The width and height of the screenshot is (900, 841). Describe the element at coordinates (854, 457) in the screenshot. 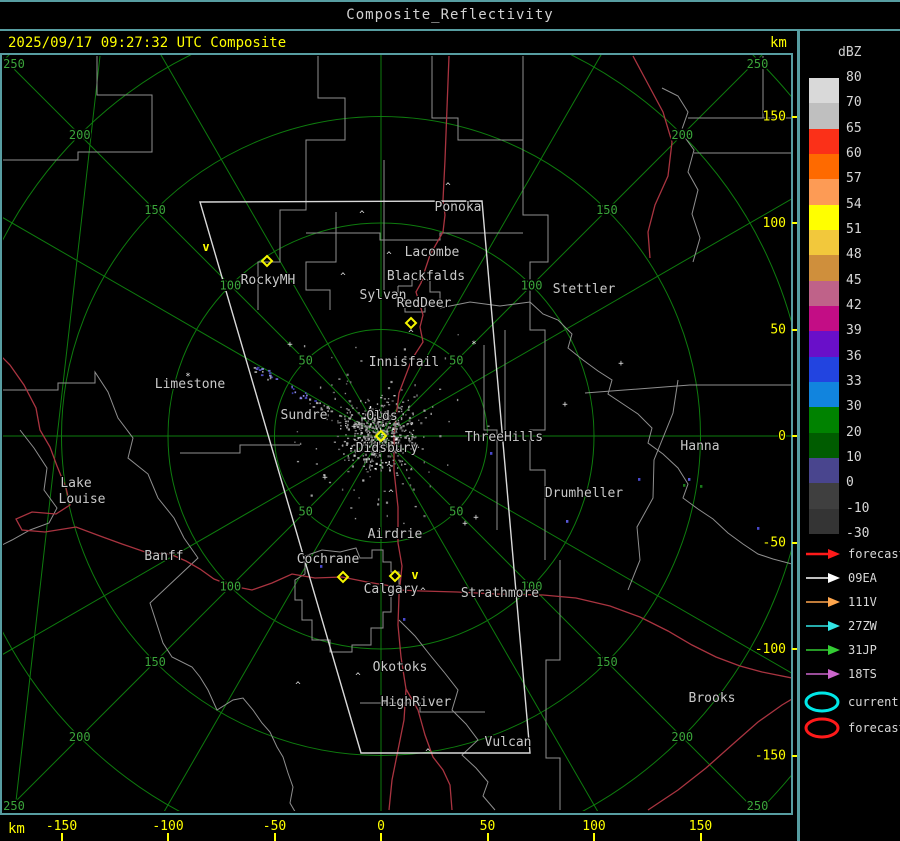

I see `colorbar-value-label: 10` at that location.